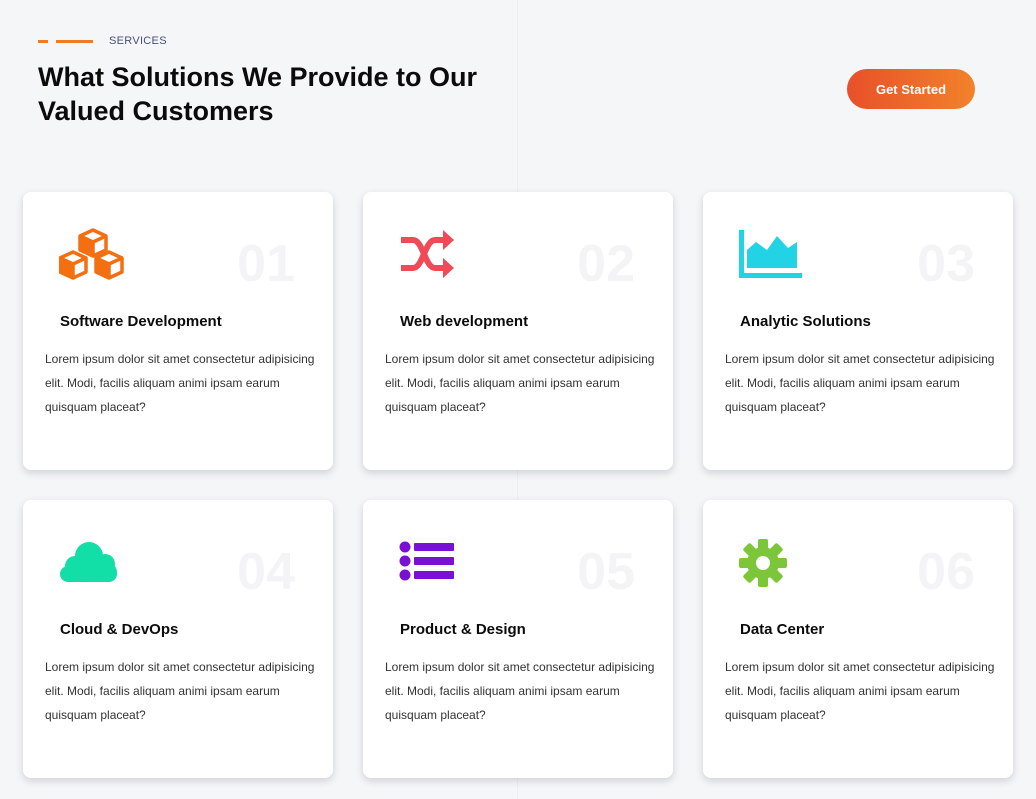 The height and width of the screenshot is (799, 1036). What do you see at coordinates (92, 563) in the screenshot?
I see `cloud-icon` at bounding box center [92, 563].